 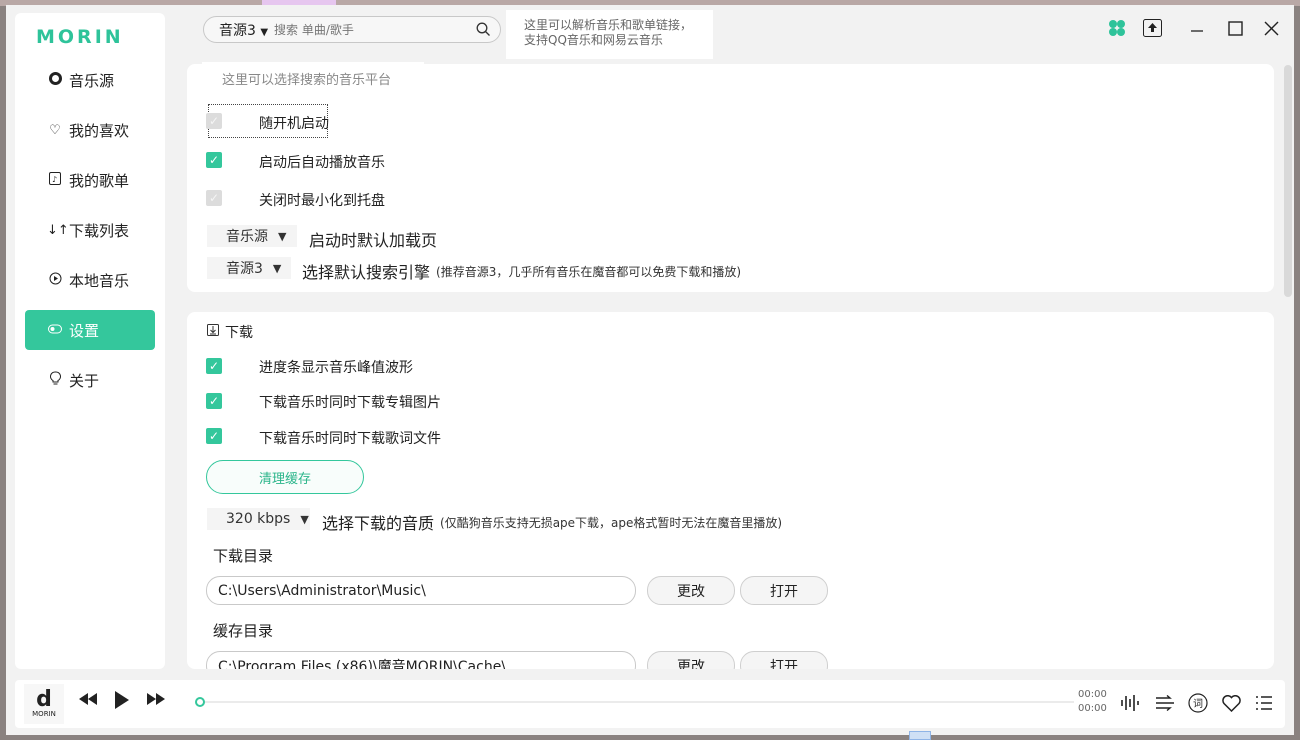 I want to click on search-engine-label-group: 选择默认搜索引擎 (推荐音源3，几乎所有音乐在魔音都可以免费下载和播放), so click(x=521, y=271).